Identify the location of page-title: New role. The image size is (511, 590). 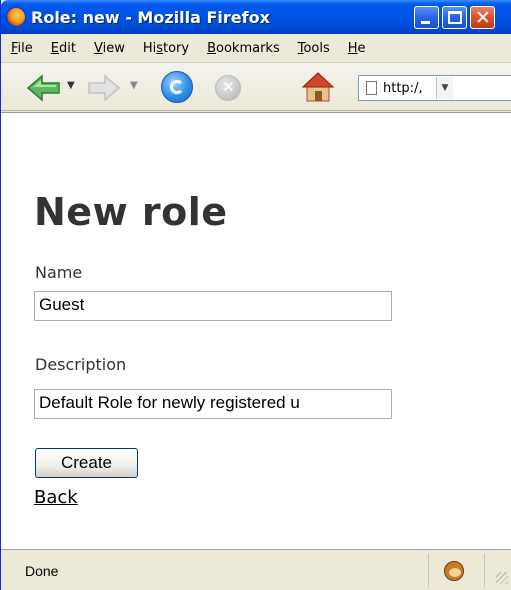
(131, 212).